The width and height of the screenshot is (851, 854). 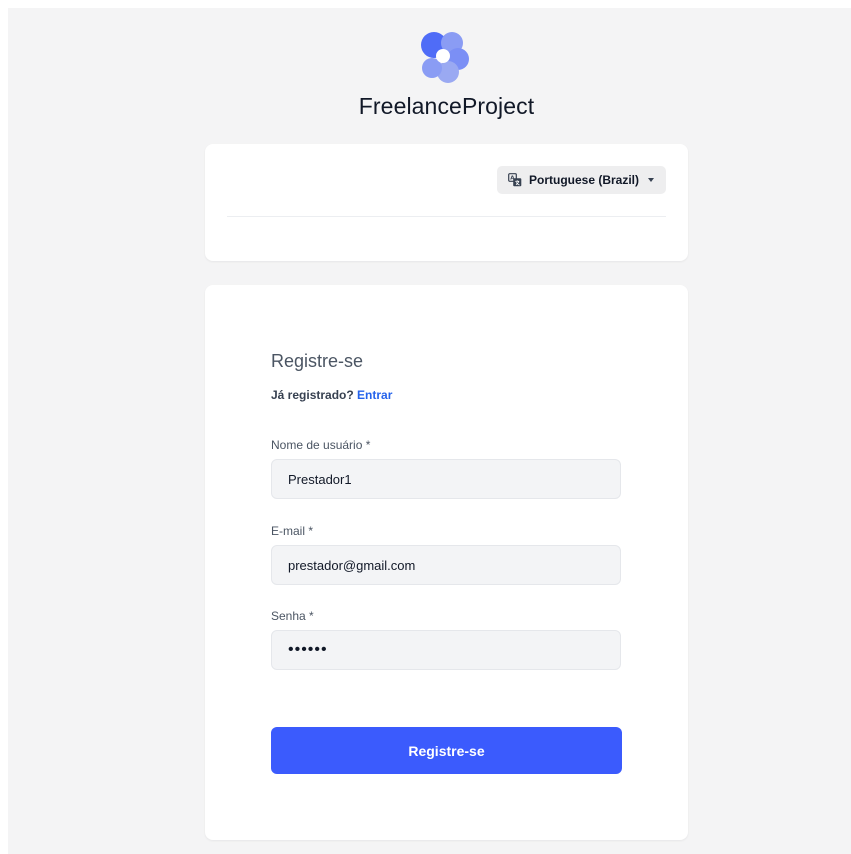 I want to click on language-card: A Portuguese (Brazil), so click(x=446, y=202).